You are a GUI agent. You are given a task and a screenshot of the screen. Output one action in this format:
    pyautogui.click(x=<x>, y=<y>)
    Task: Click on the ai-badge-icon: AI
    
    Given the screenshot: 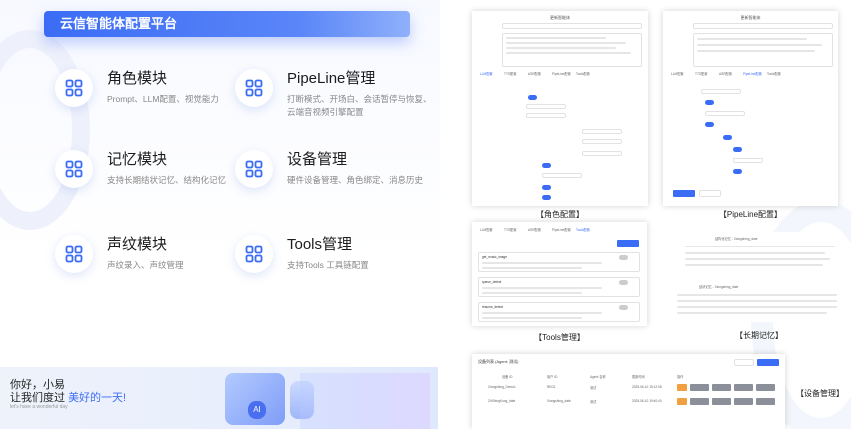 What is the action you would take?
    pyautogui.click(x=257, y=410)
    